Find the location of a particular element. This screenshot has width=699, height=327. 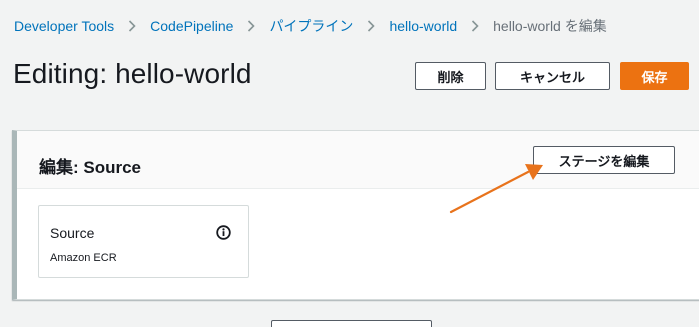

info-icon is located at coordinates (223, 232).